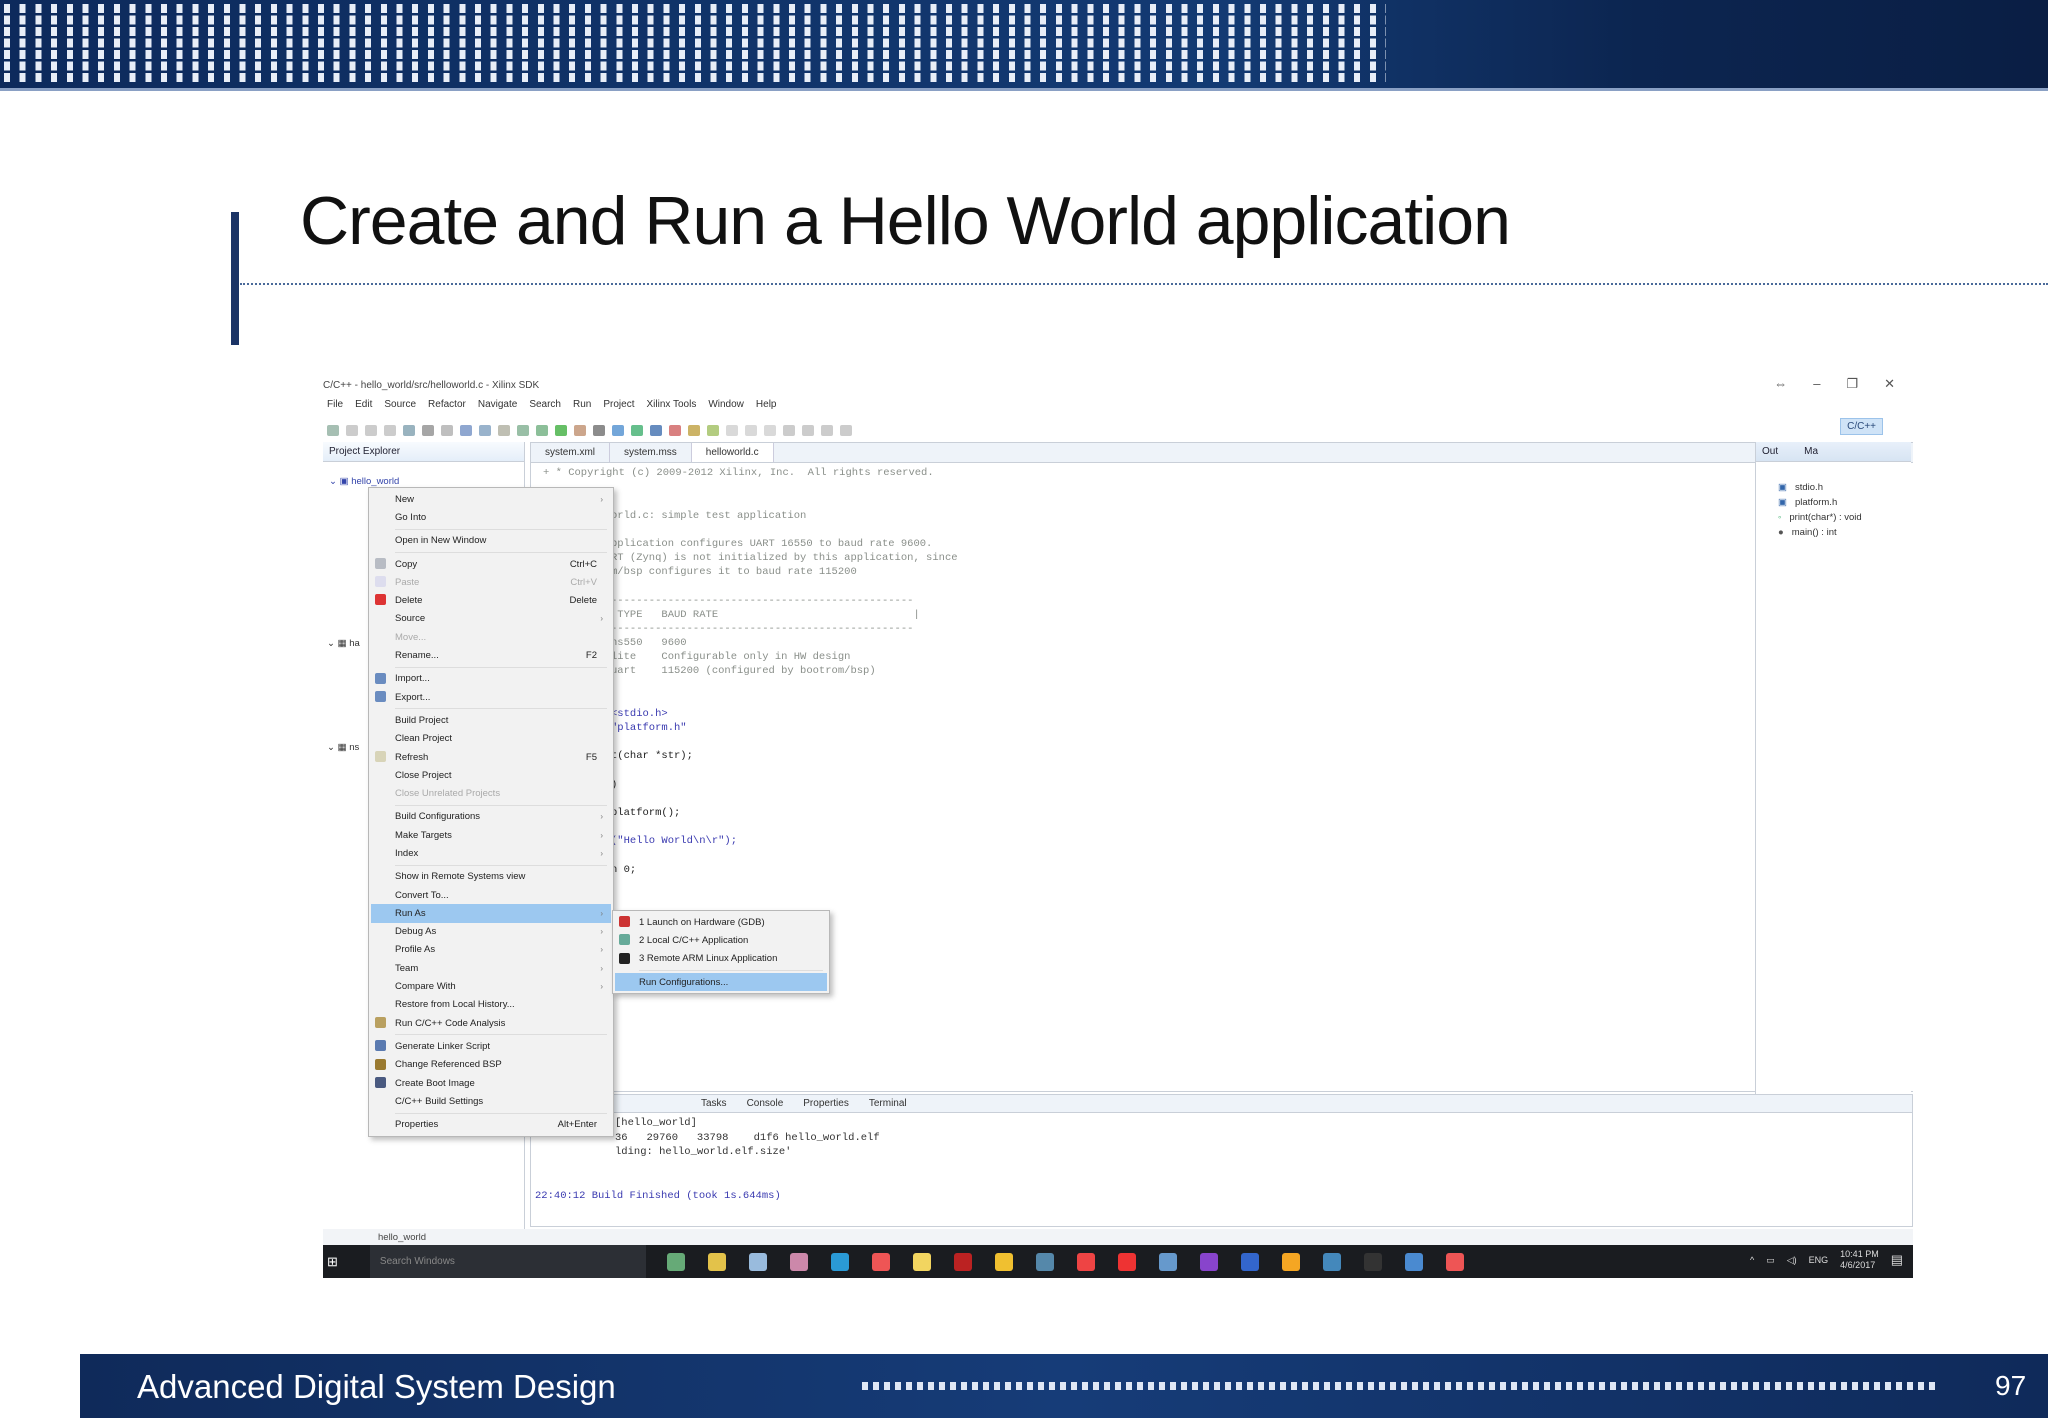 The height and width of the screenshot is (1418, 2048). Describe the element at coordinates (491, 877) in the screenshot. I see `menu-item-show-in-remote-systems-view: Show in Remote Systems view` at that location.